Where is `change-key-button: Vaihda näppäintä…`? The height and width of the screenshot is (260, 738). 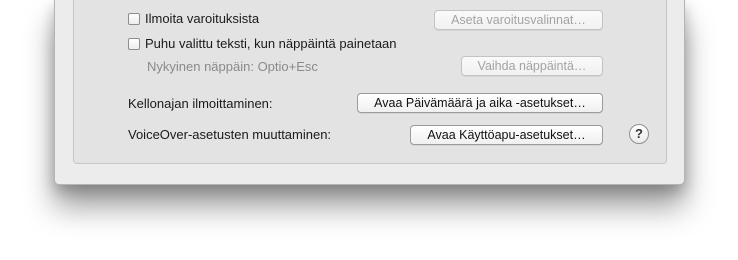 change-key-button: Vaihda näppäintä… is located at coordinates (532, 66).